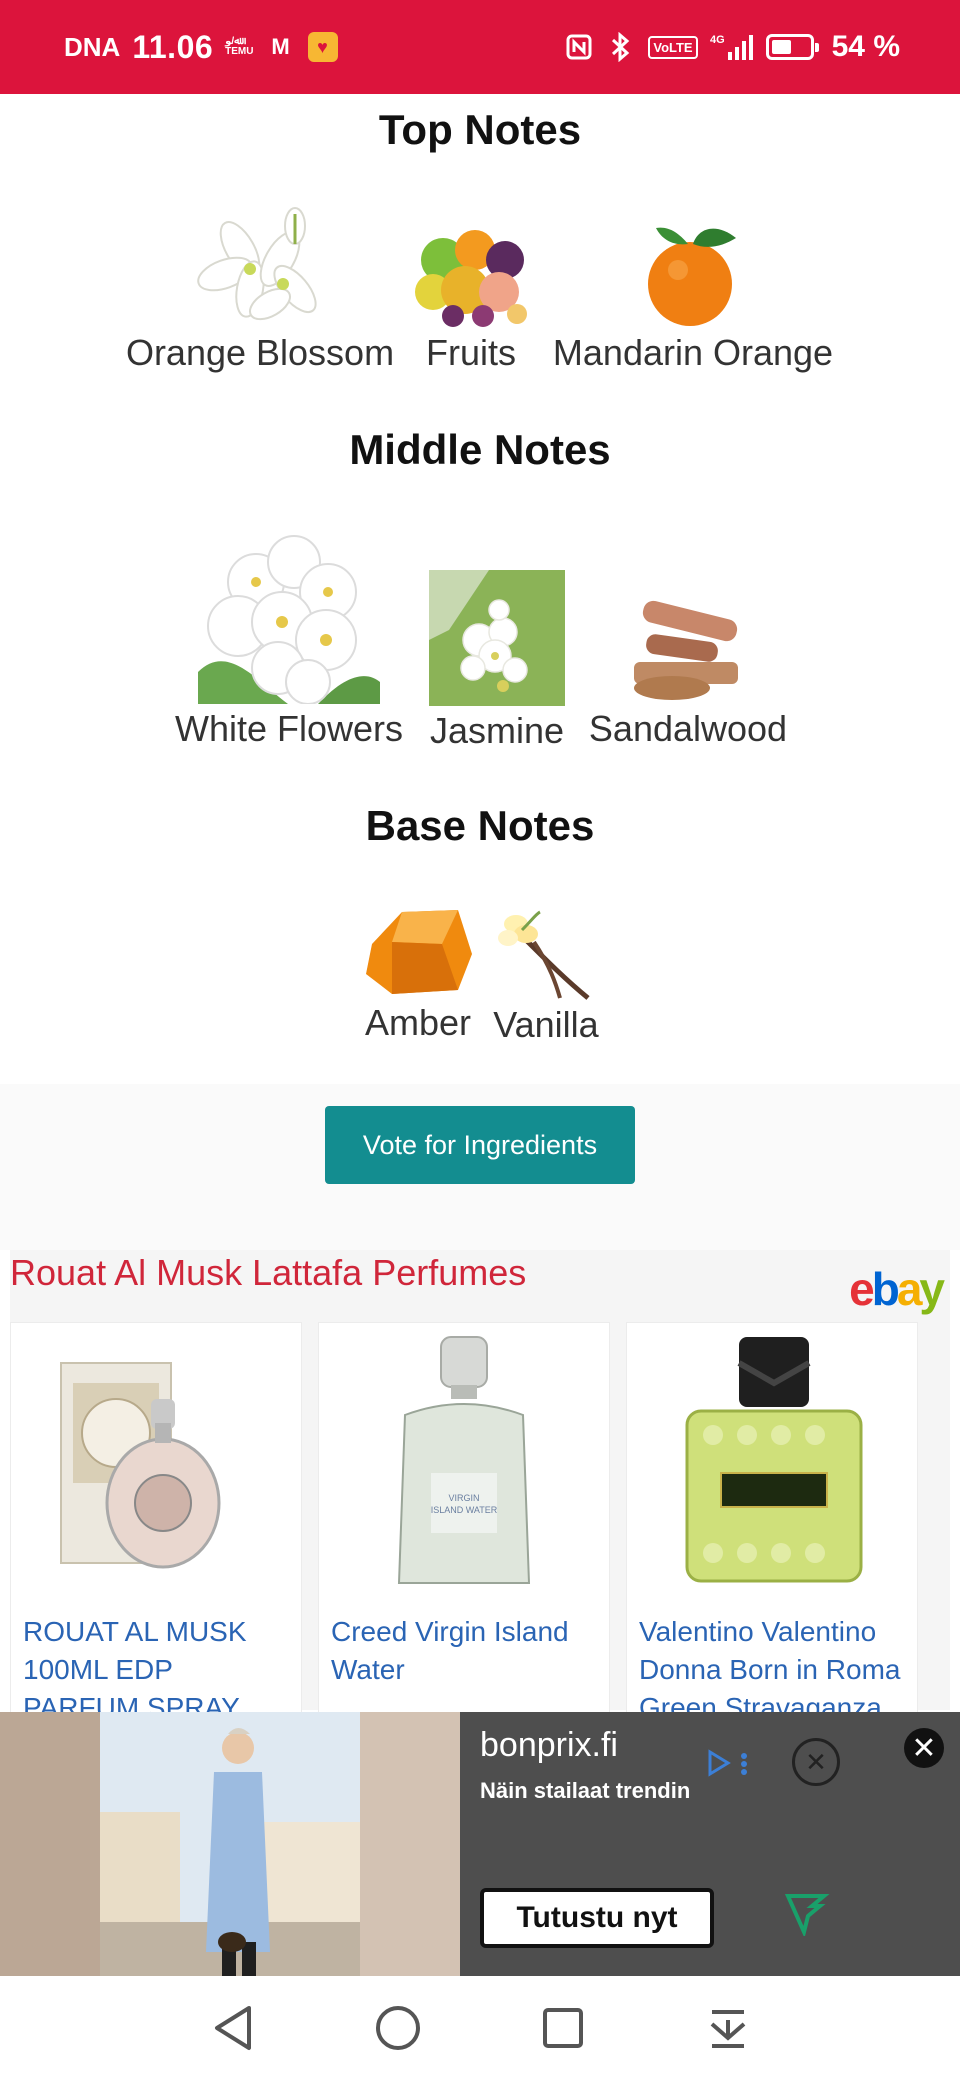 The height and width of the screenshot is (2080, 960). Describe the element at coordinates (280, 46) in the screenshot. I see `gmail-icon: M` at that location.